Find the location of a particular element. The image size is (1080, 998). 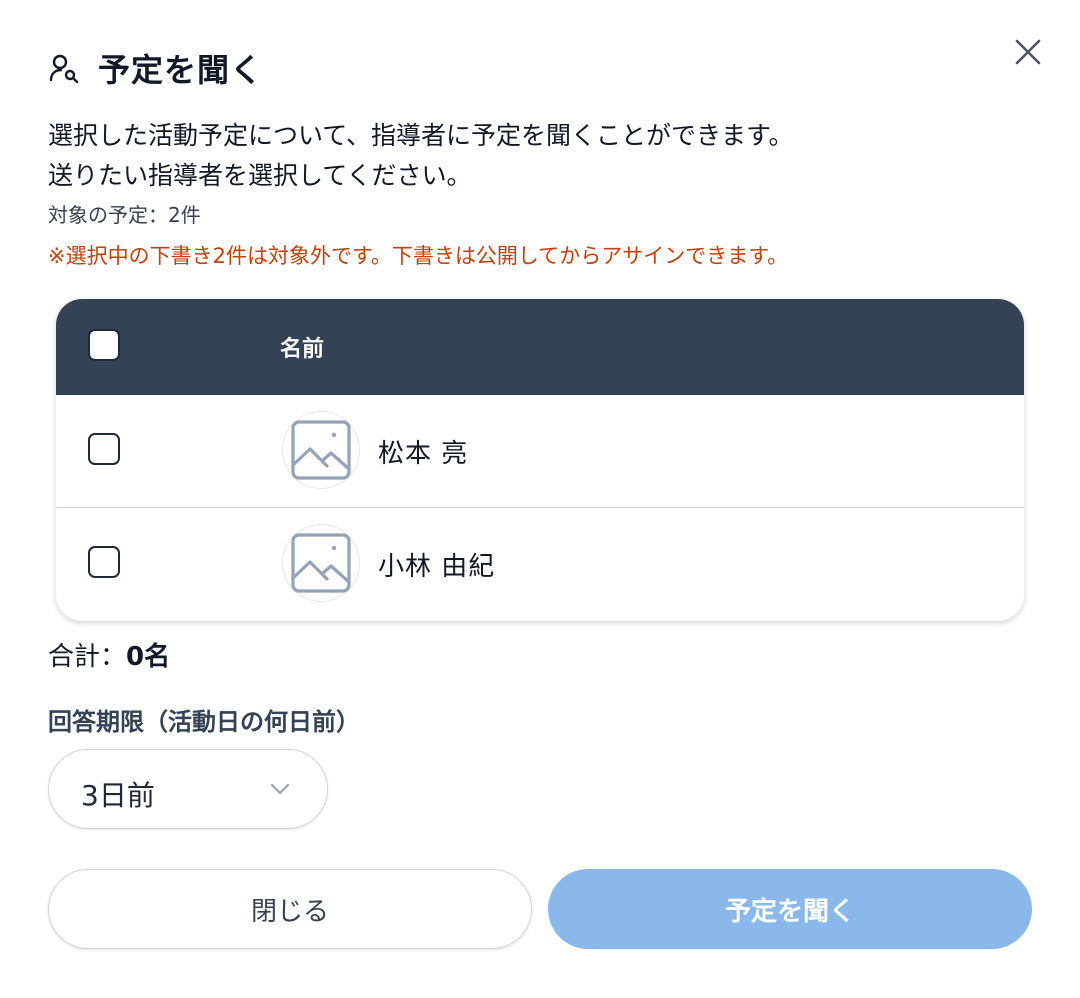

table-header: 名前 is located at coordinates (540, 347).